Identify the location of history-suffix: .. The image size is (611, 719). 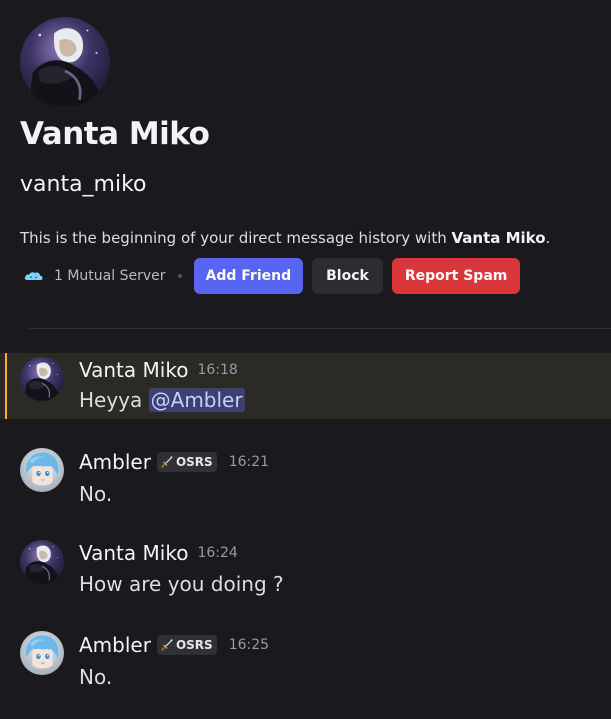
(548, 238).